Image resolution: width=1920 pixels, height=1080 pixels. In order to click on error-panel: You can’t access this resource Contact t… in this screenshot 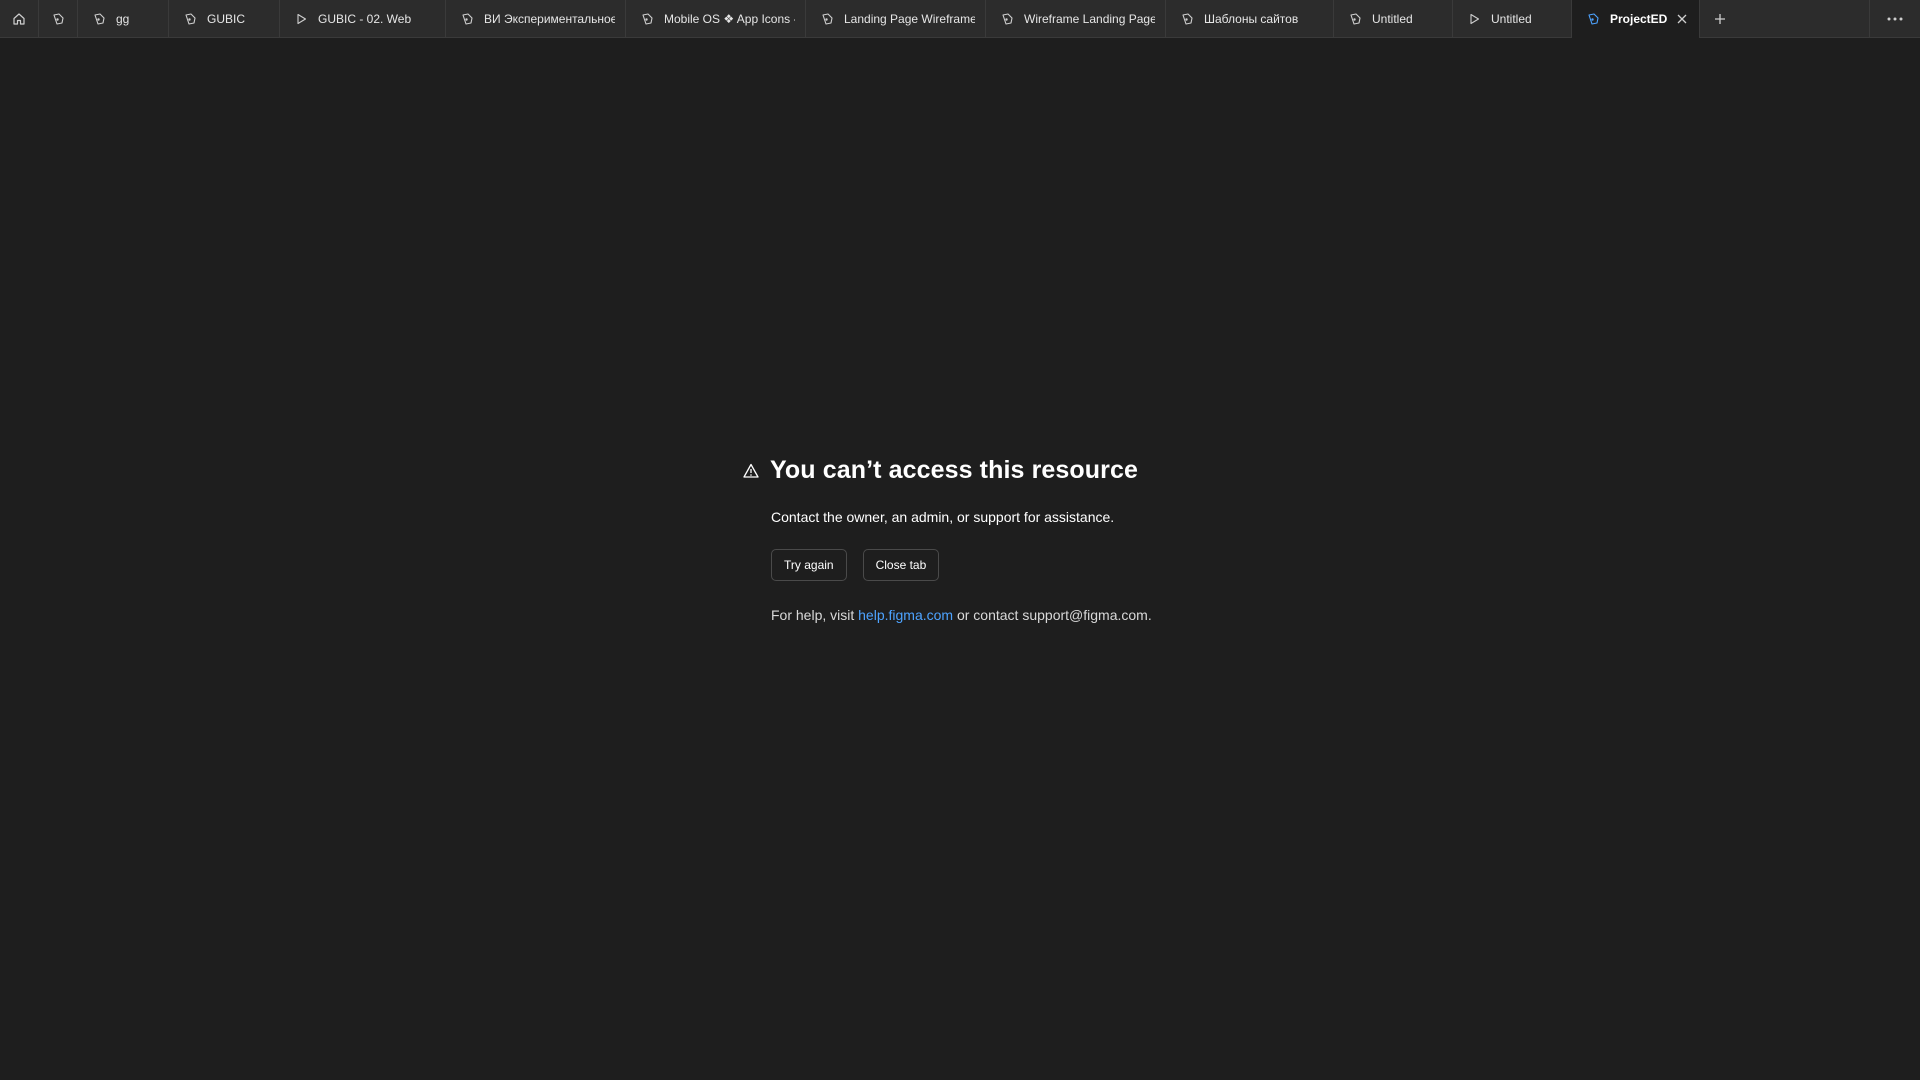, I will do `click(1022, 539)`.